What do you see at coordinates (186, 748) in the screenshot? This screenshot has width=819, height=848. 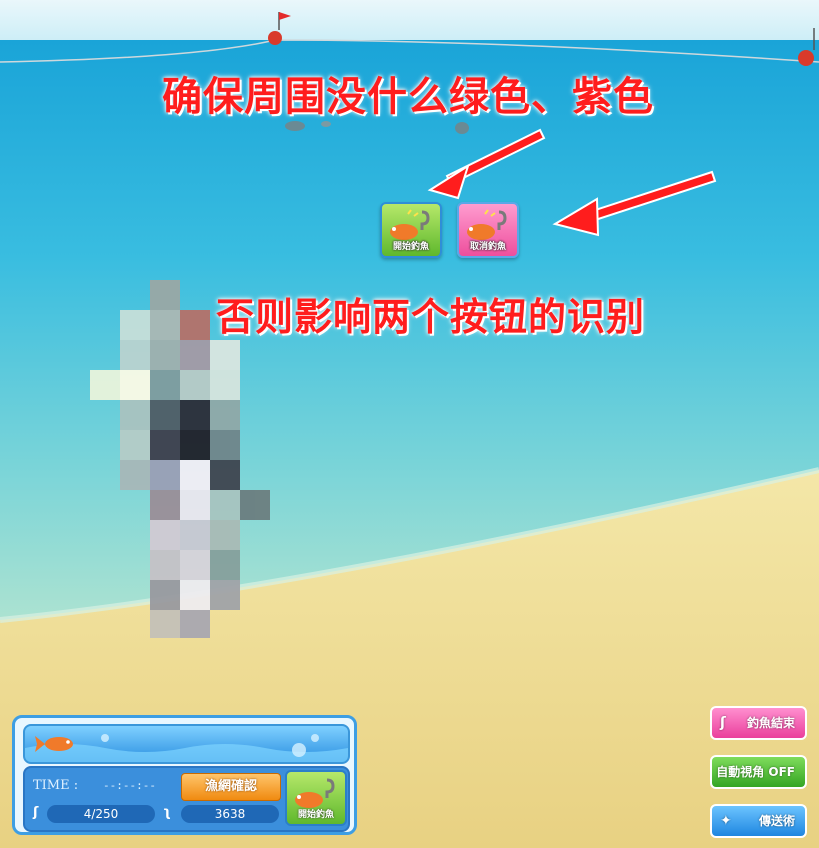 I see `koi-fish-icon` at bounding box center [186, 748].